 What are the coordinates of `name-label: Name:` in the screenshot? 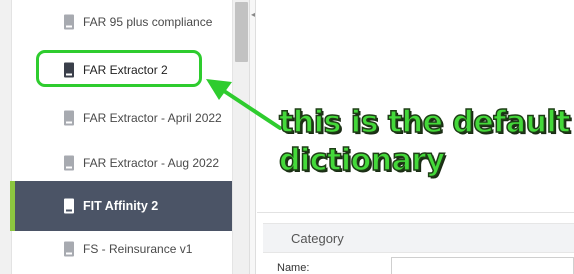 It's located at (293, 268).